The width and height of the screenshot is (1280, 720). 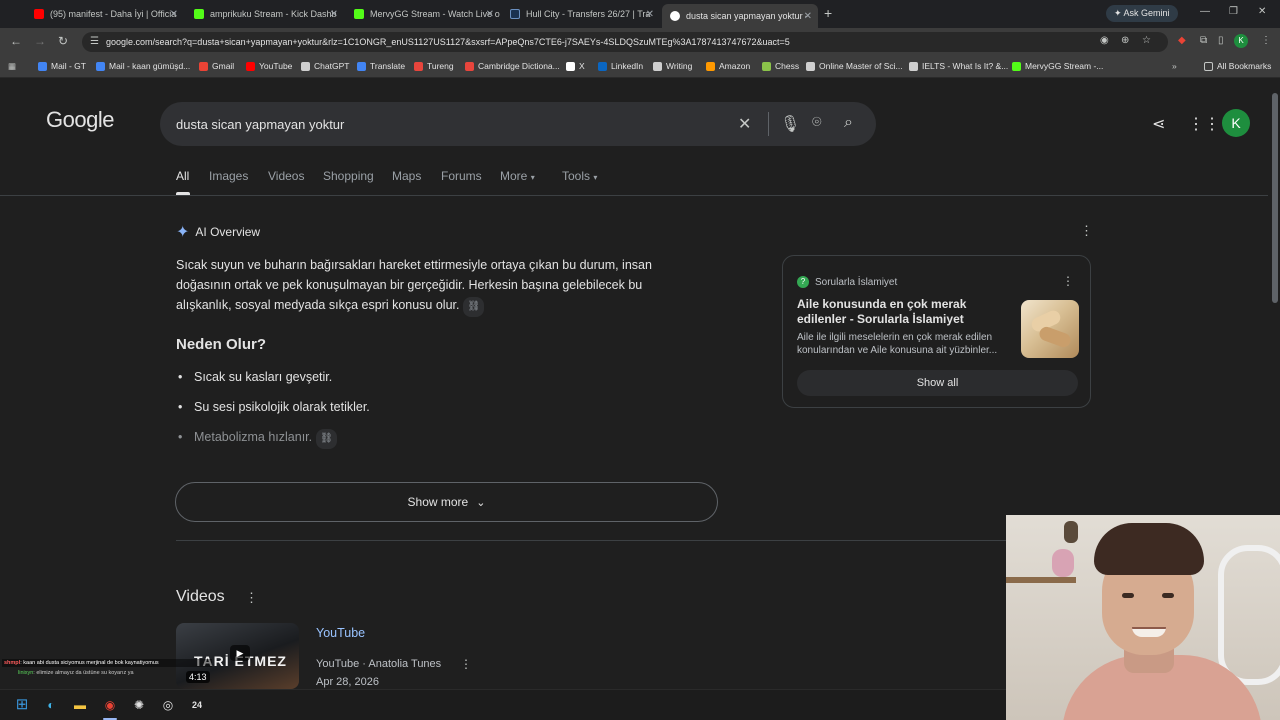 What do you see at coordinates (80, 705) in the screenshot?
I see `file-explorer-icon: ▬` at bounding box center [80, 705].